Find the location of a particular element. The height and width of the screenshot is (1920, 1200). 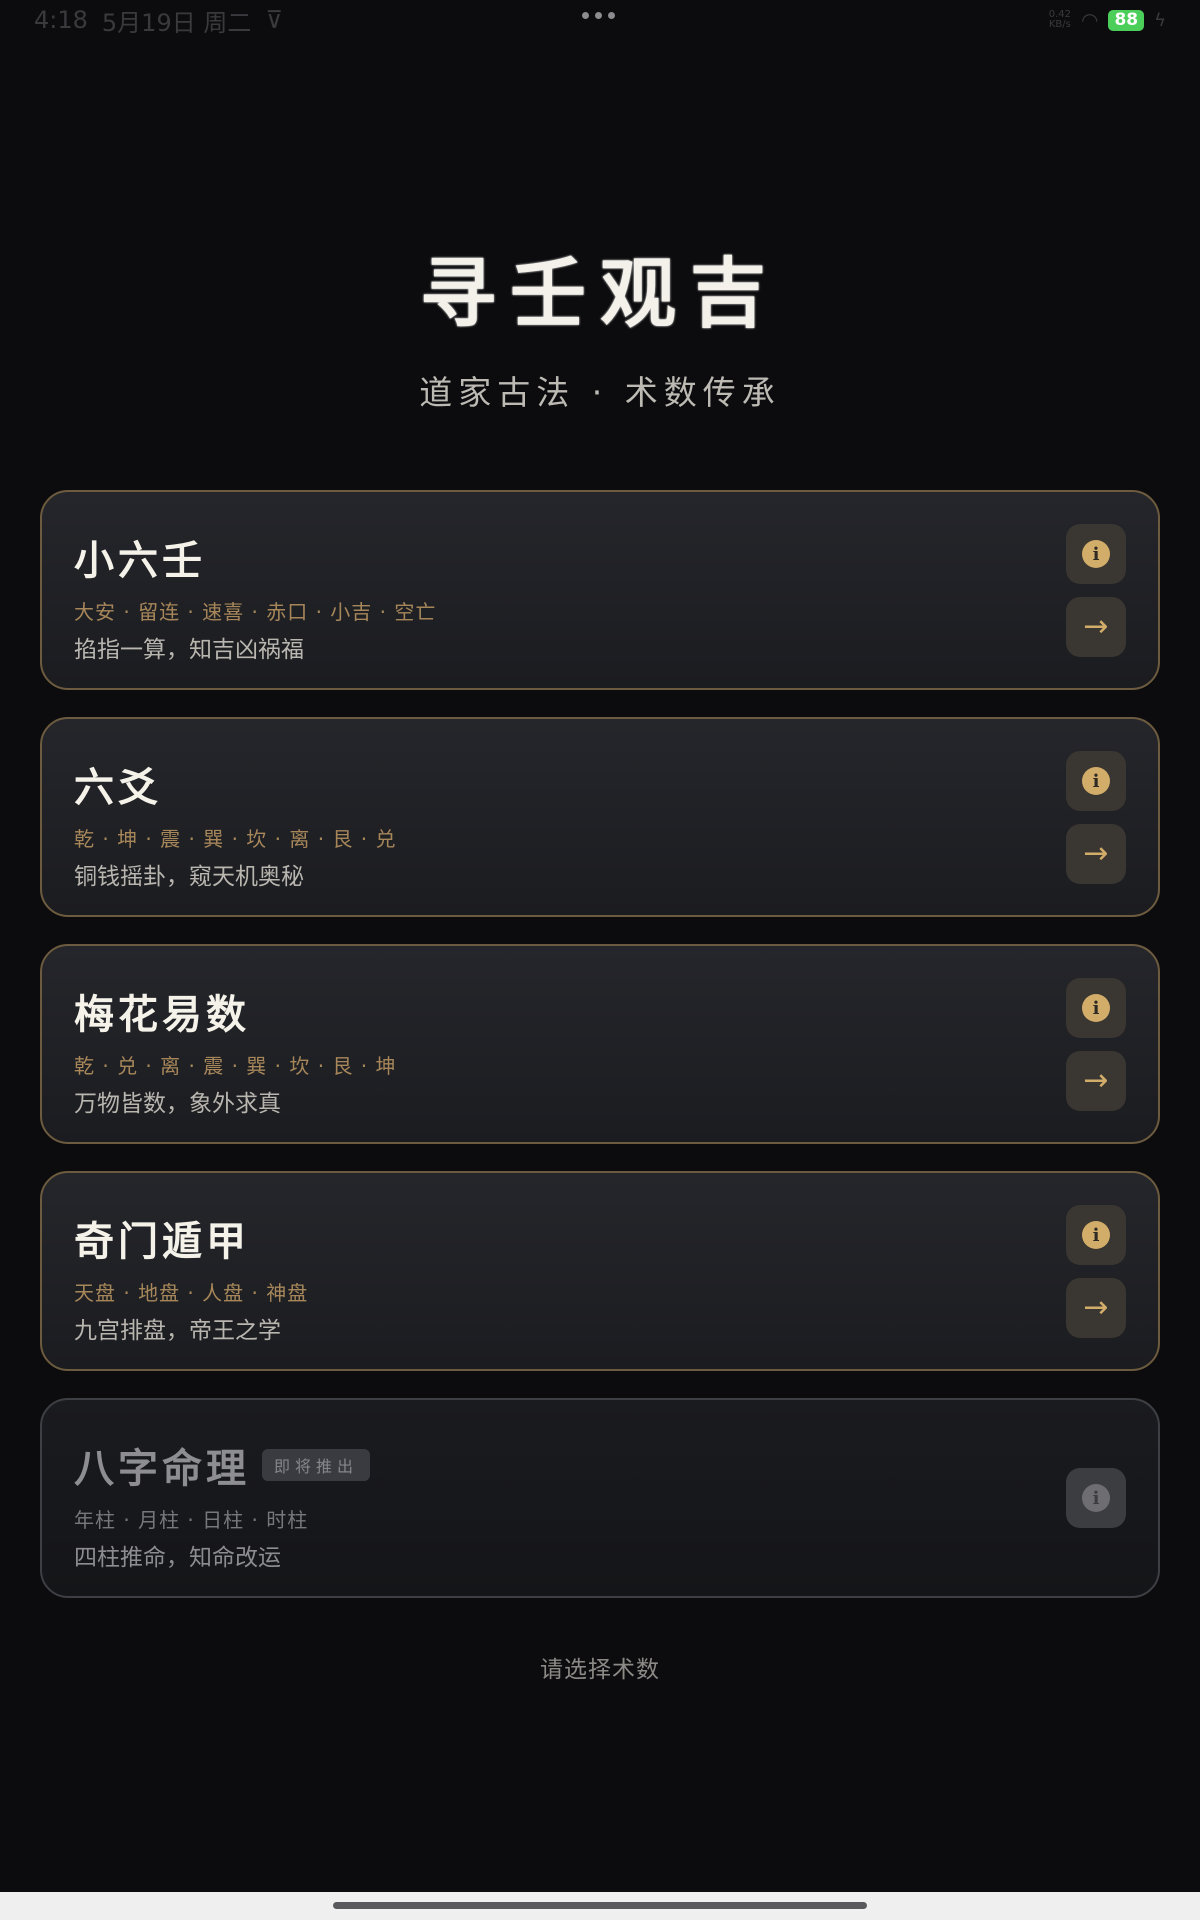

notification-icon: ⊽ is located at coordinates (274, 20).